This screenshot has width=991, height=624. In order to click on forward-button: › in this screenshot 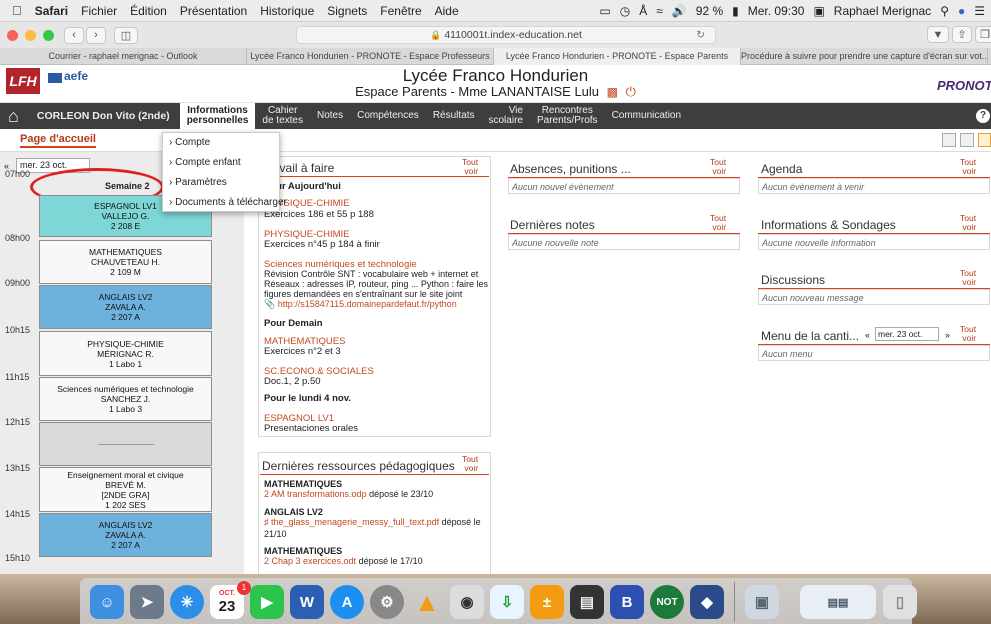, I will do `click(96, 35)`.